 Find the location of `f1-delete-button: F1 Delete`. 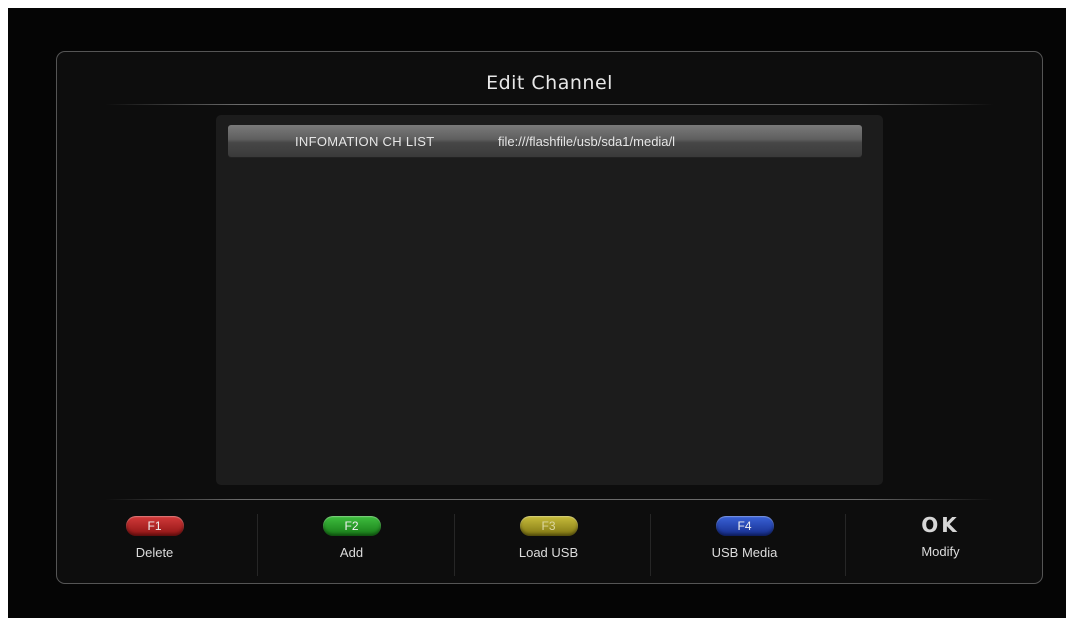

f1-delete-button: F1 Delete is located at coordinates (154, 543).